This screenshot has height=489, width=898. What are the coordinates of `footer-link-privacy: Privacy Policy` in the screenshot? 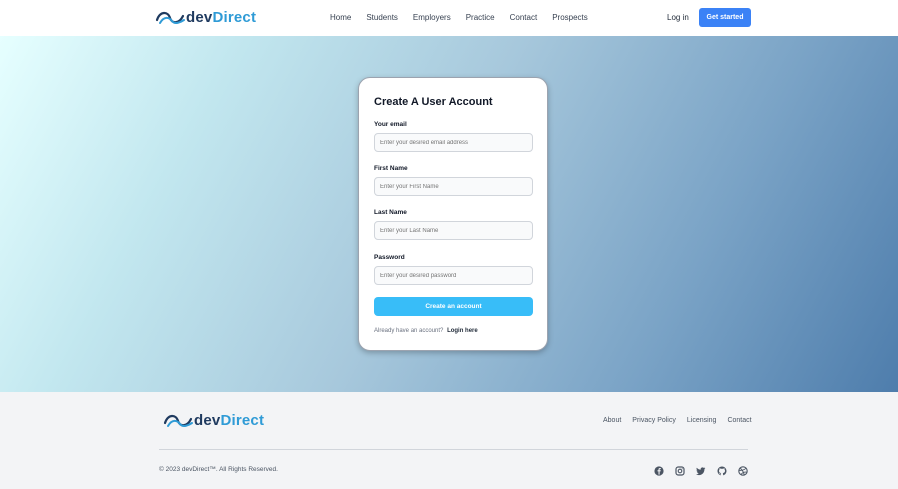 It's located at (654, 420).